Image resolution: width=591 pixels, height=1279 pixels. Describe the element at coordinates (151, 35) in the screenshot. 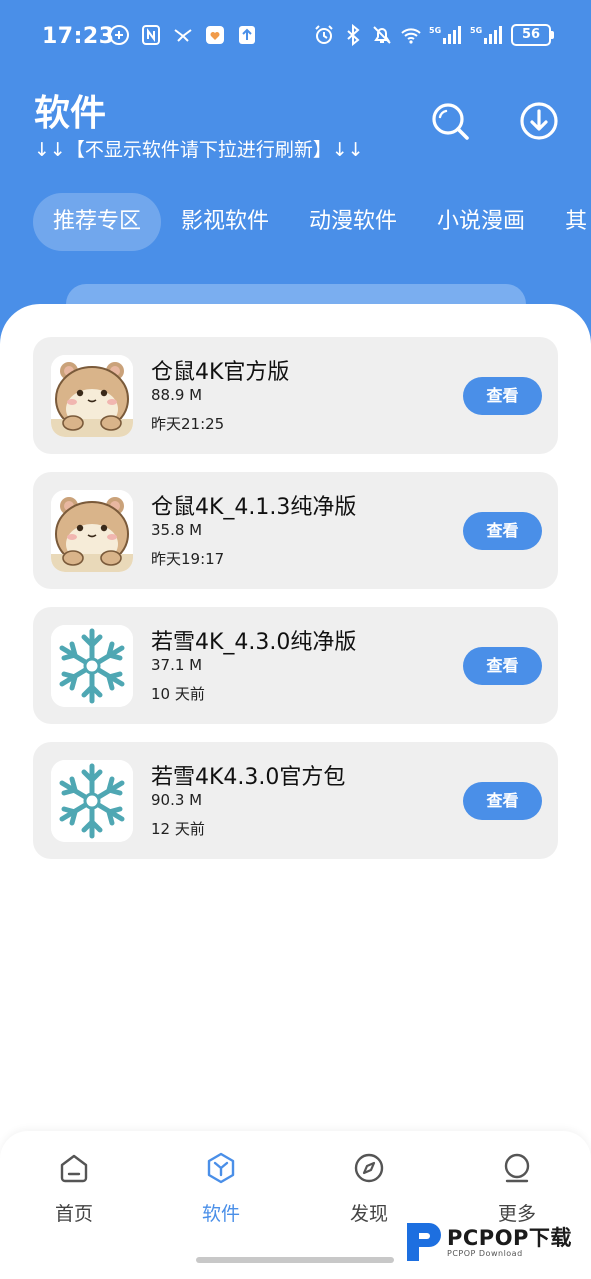

I see `nfc-icon` at that location.